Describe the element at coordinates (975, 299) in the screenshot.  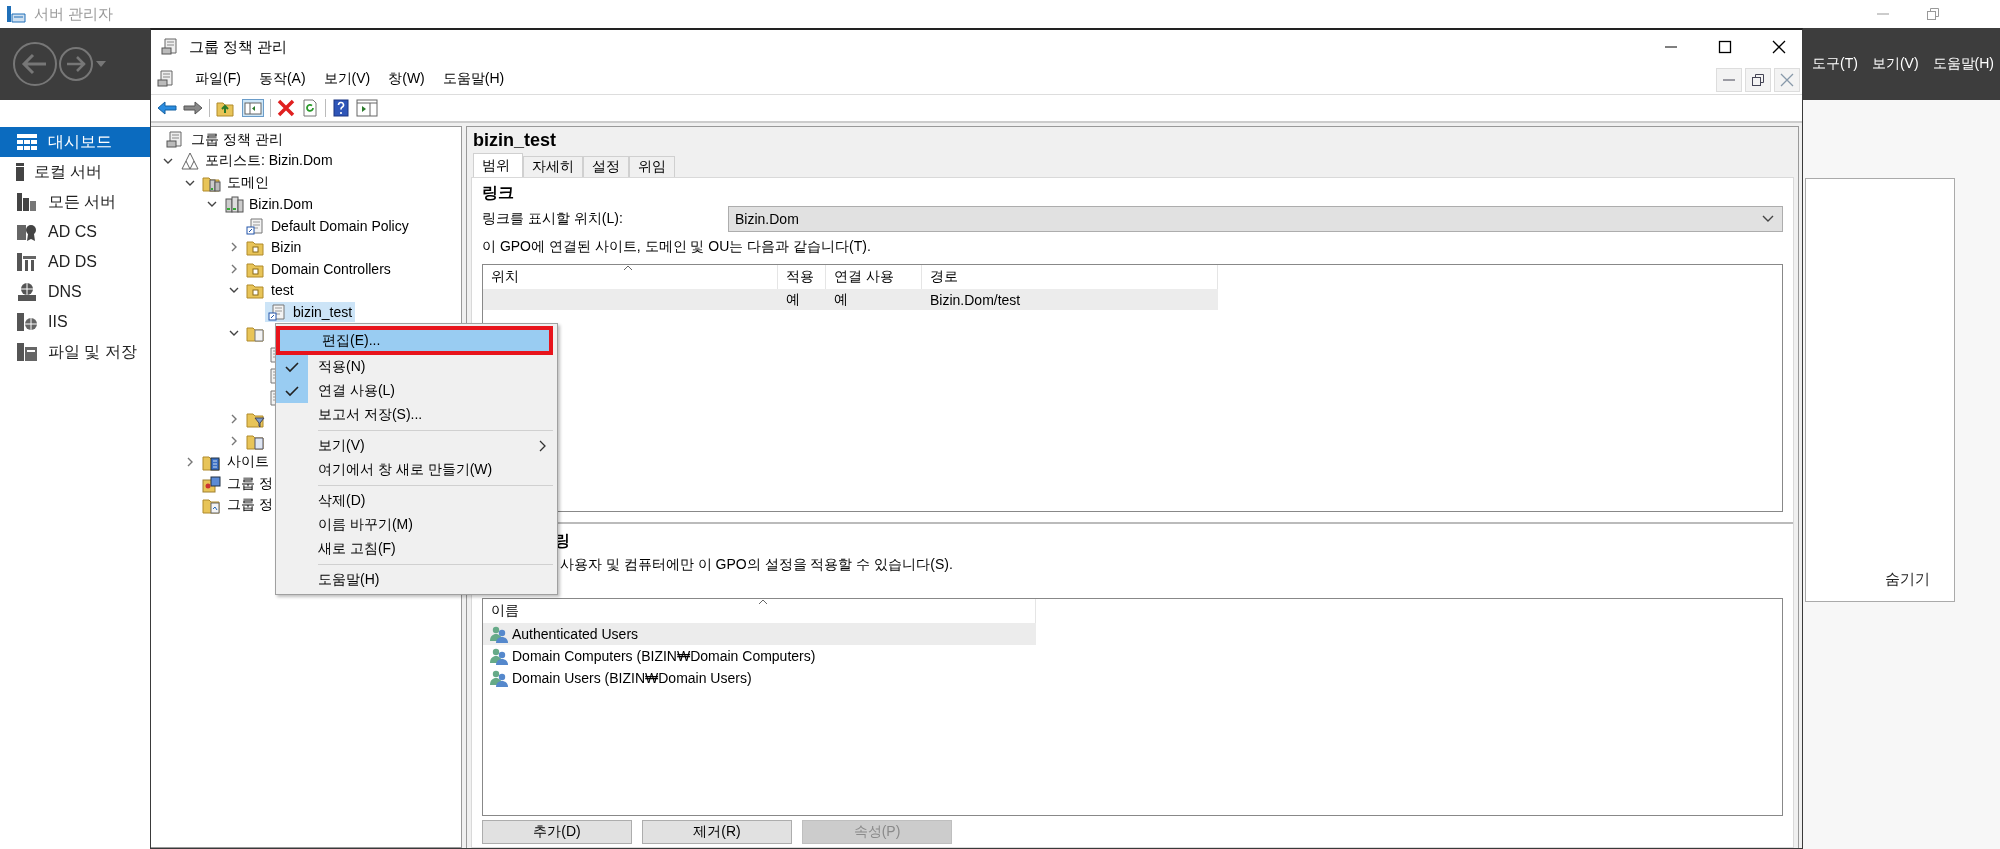
I see `table-cell: Bizin.Dom/test` at that location.